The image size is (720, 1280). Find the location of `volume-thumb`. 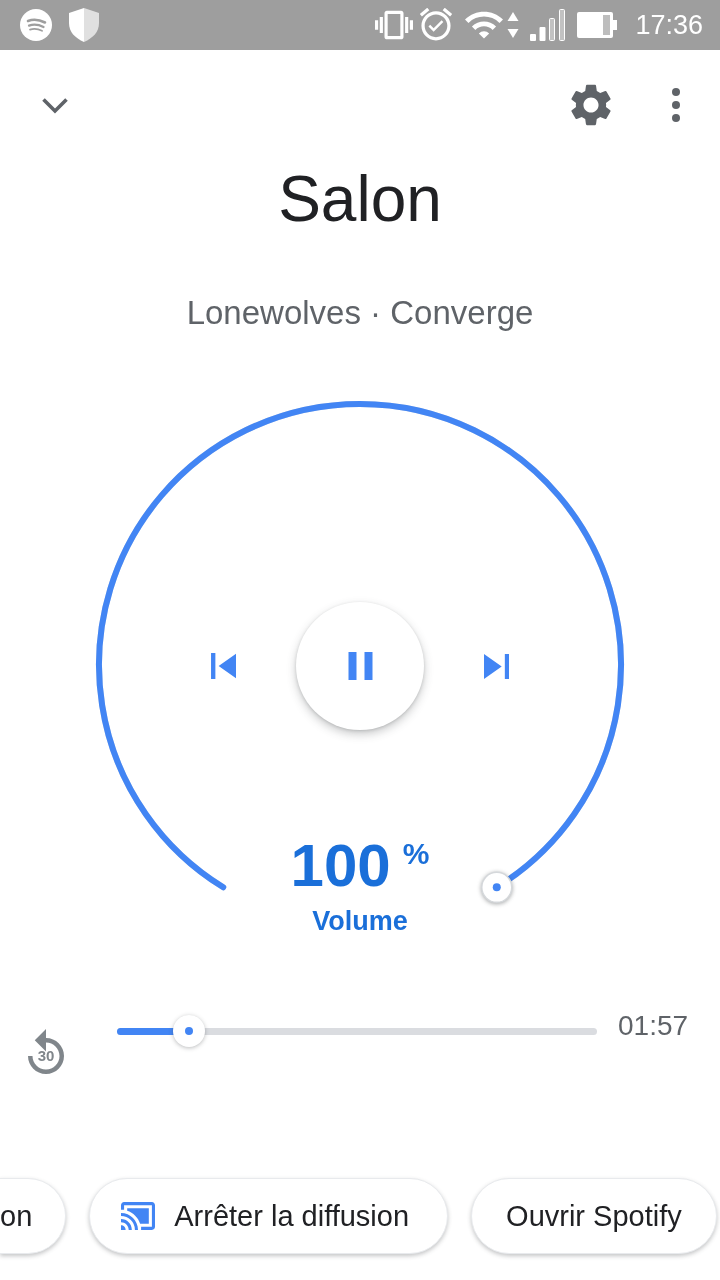

volume-thumb is located at coordinates (497, 887).